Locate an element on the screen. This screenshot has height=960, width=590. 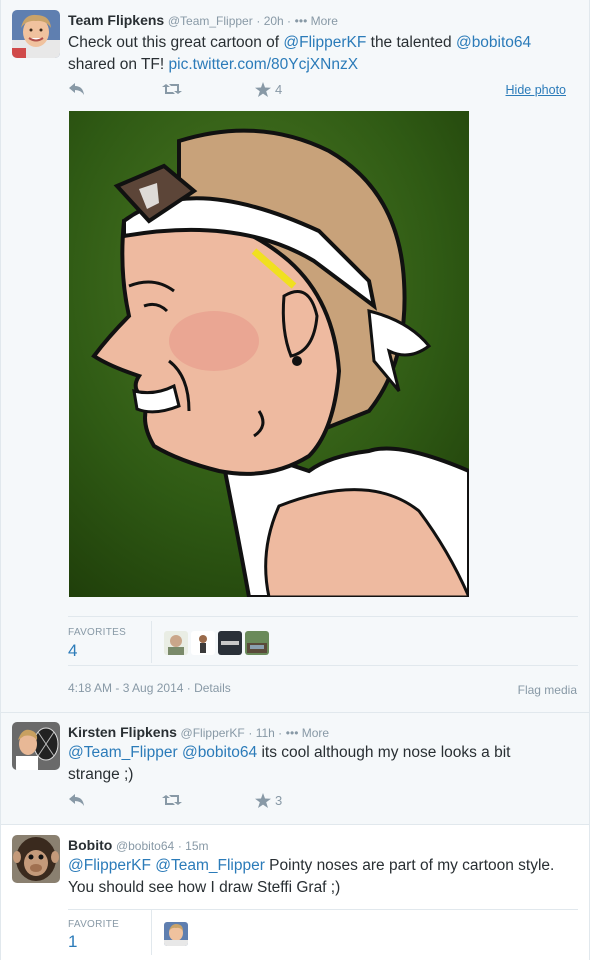
text-segment: the talented is located at coordinates (411, 42).